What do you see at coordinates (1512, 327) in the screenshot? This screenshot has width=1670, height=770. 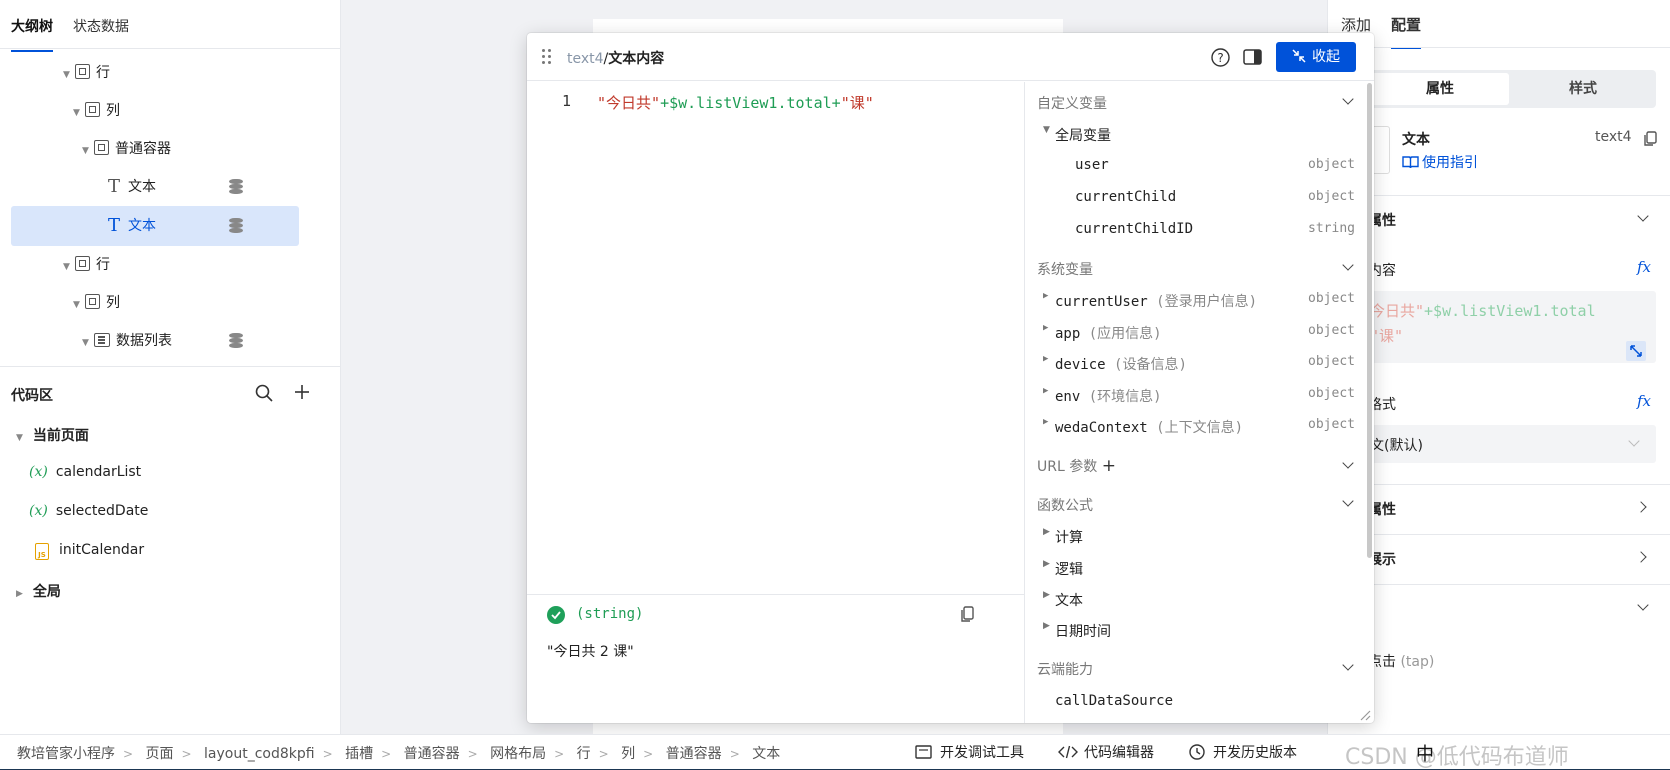 I see `content-input: 今日共"+$w.listView1.total "课"` at bounding box center [1512, 327].